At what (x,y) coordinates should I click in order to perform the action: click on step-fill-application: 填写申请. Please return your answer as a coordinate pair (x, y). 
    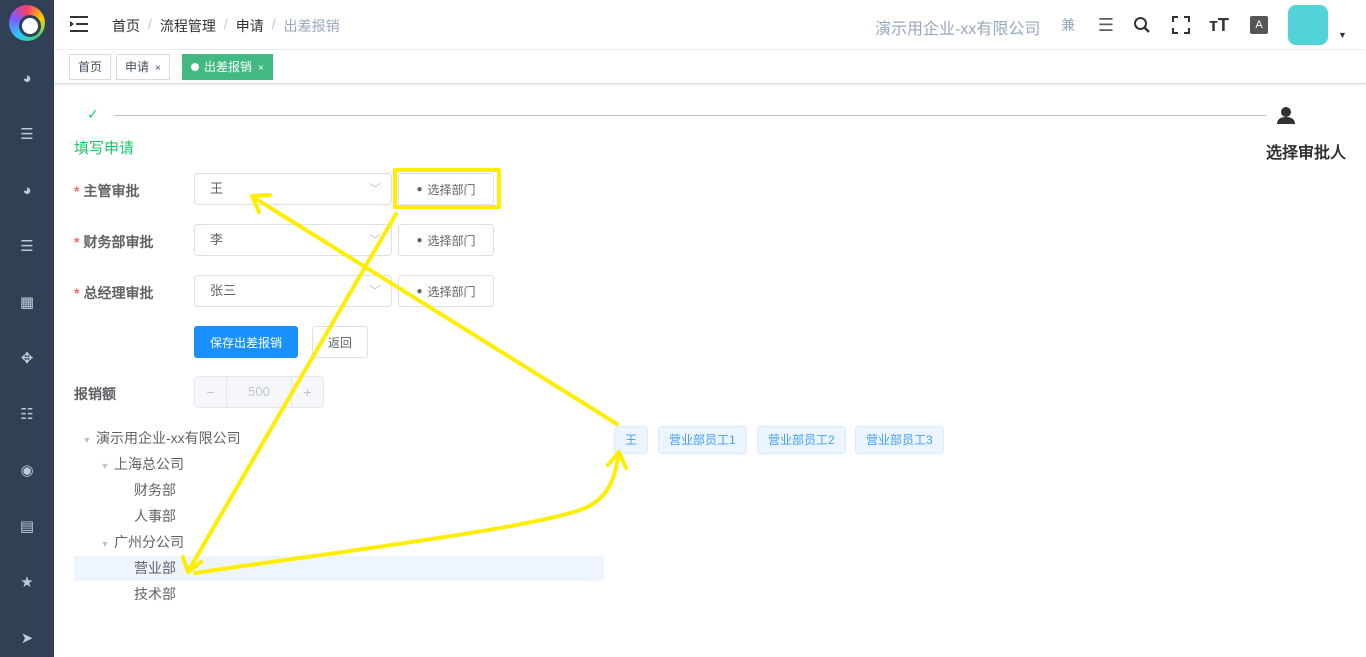
    Looking at the image, I should click on (104, 148).